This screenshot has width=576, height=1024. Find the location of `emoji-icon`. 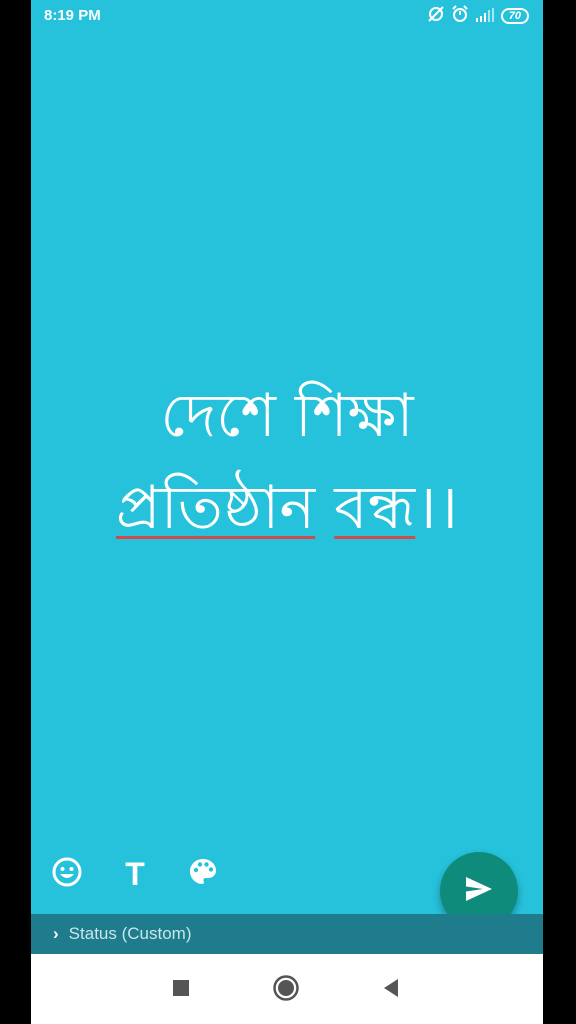

emoji-icon is located at coordinates (67, 874).